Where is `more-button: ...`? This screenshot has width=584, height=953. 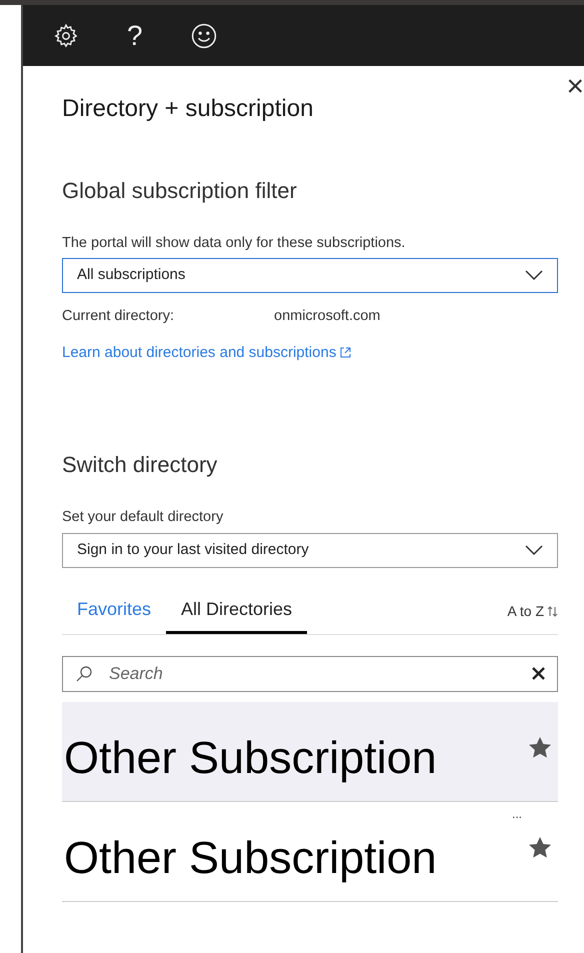
more-button: ... is located at coordinates (517, 814).